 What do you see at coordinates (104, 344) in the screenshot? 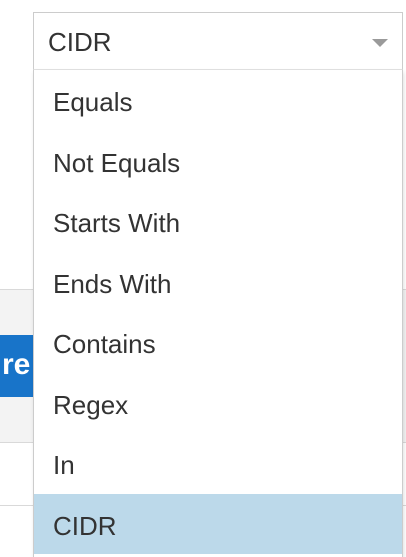
I see `option-label: Contains` at bounding box center [104, 344].